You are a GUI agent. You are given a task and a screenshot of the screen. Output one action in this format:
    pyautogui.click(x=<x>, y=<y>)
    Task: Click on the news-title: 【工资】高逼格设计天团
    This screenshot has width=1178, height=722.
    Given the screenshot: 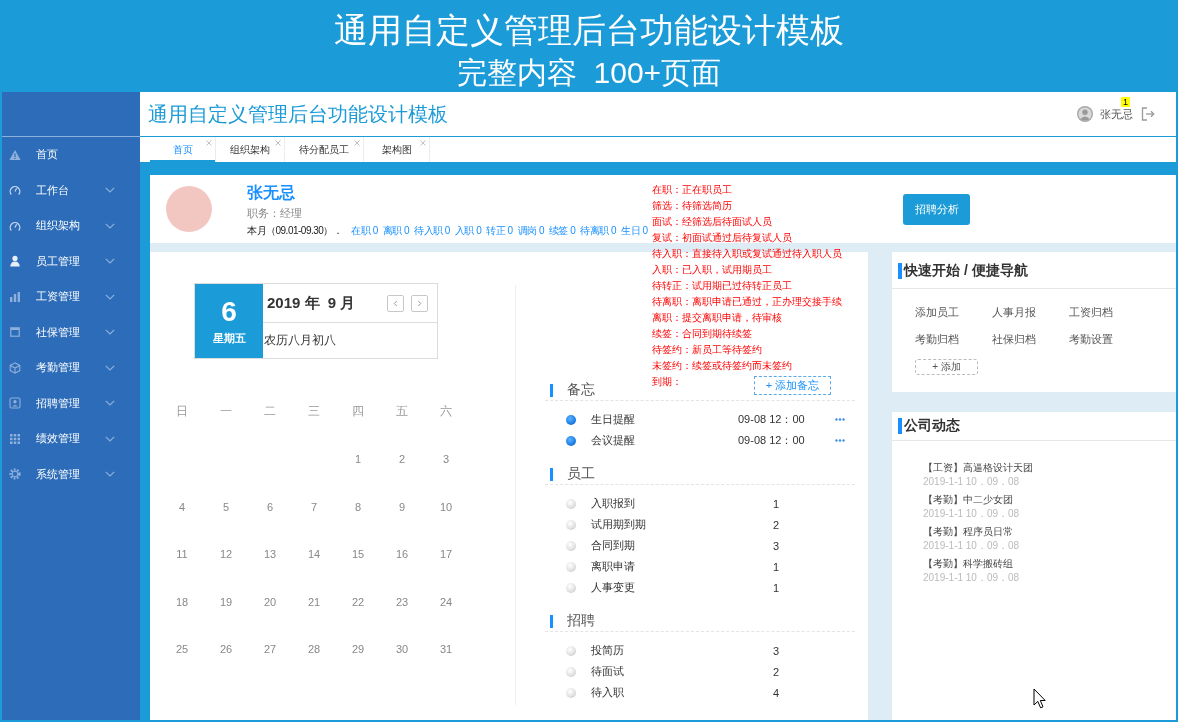 What is the action you would take?
    pyautogui.click(x=978, y=467)
    